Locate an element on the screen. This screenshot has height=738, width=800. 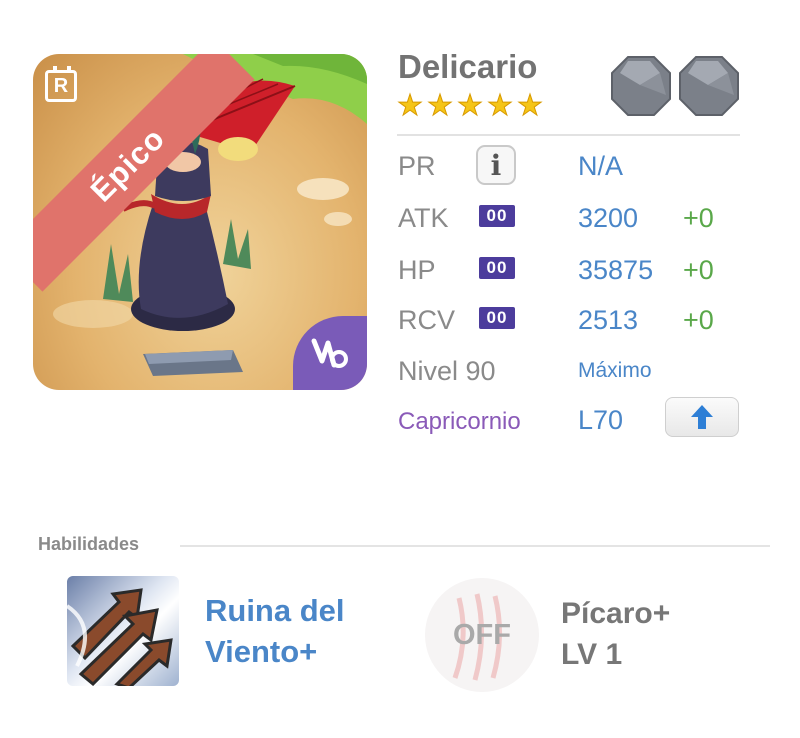
star-rating: ★ ★ ★ ★ ★ is located at coordinates (470, 106).